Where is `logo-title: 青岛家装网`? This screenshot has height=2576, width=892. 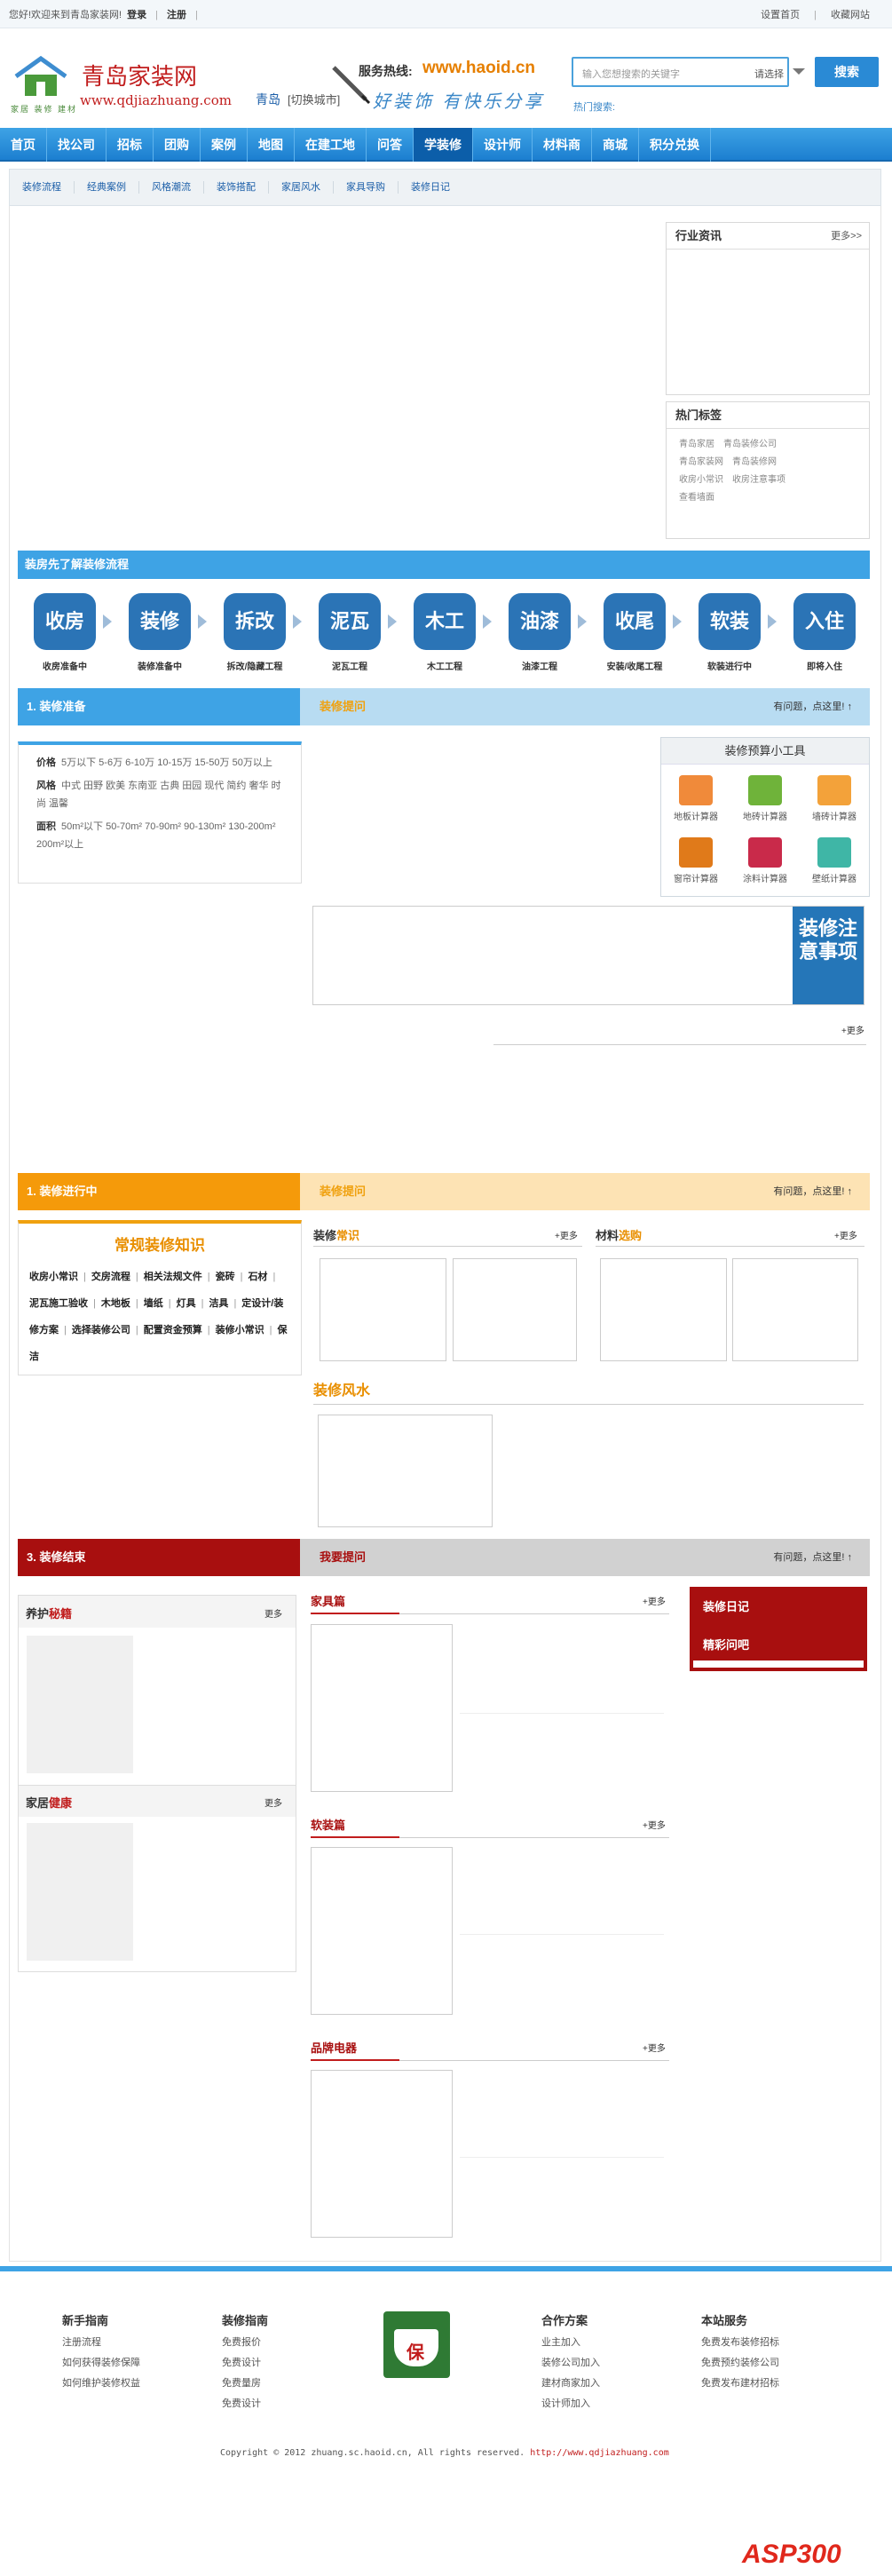 logo-title: 青岛家装网 is located at coordinates (139, 75).